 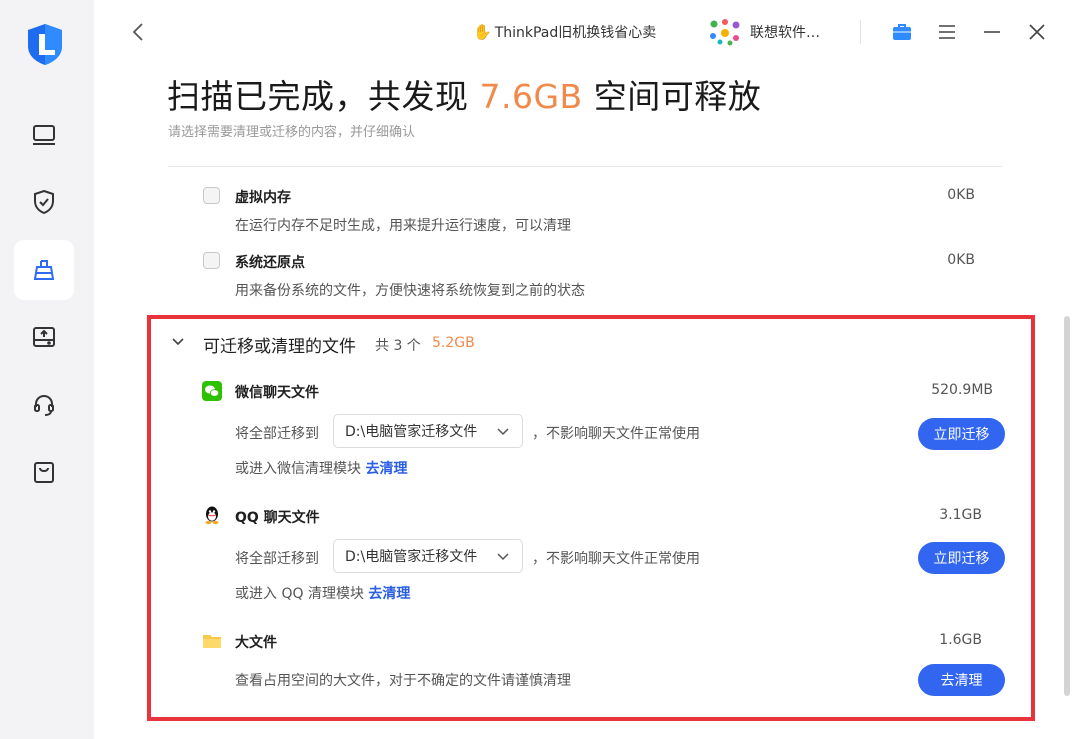 What do you see at coordinates (616, 559) in the screenshot?
I see `qq-migrate-note: ，不影响聊天文件正常使用` at bounding box center [616, 559].